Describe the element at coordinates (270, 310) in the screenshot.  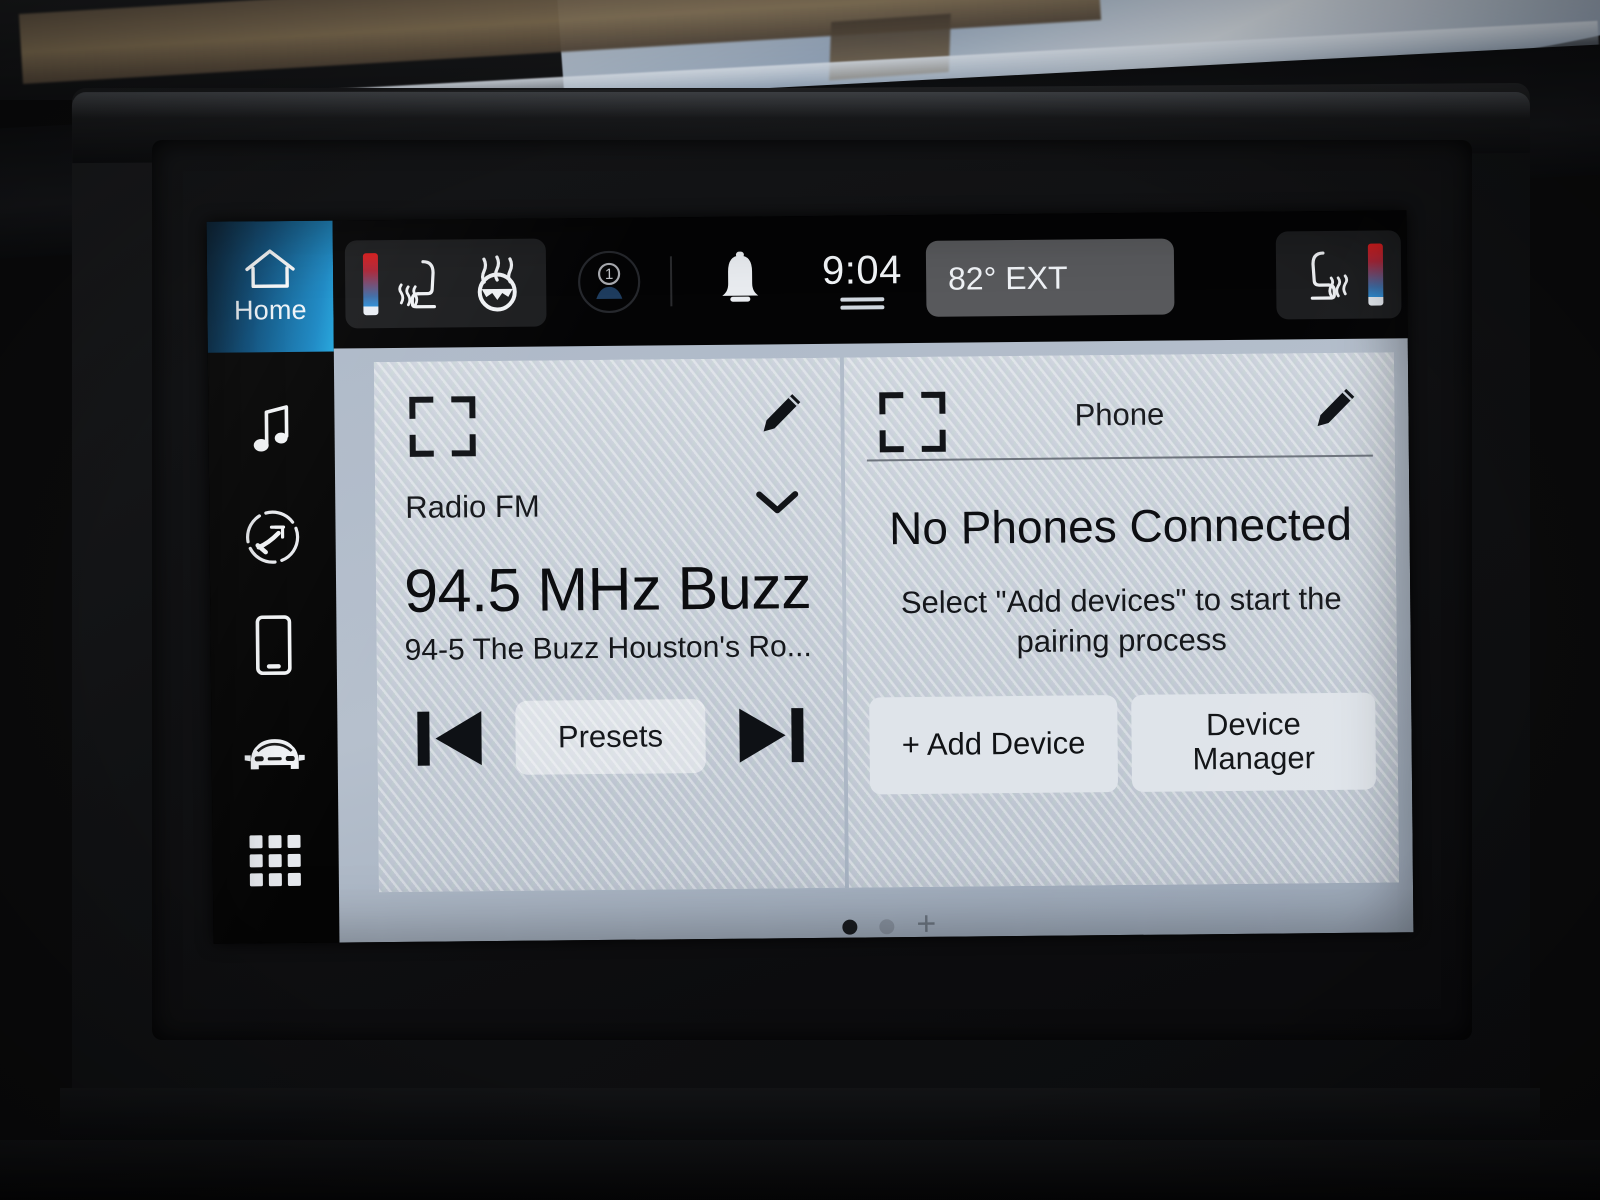
I see `sidebar-item-home-label: Home` at that location.